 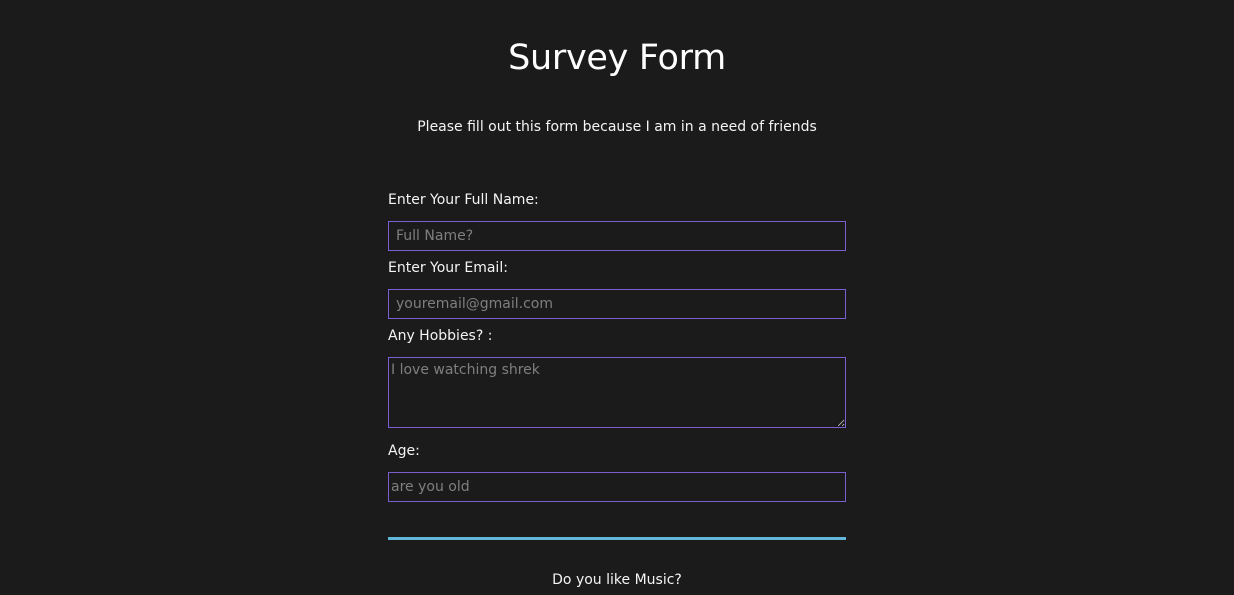 I want to click on age-label: Age:, so click(x=404, y=451).